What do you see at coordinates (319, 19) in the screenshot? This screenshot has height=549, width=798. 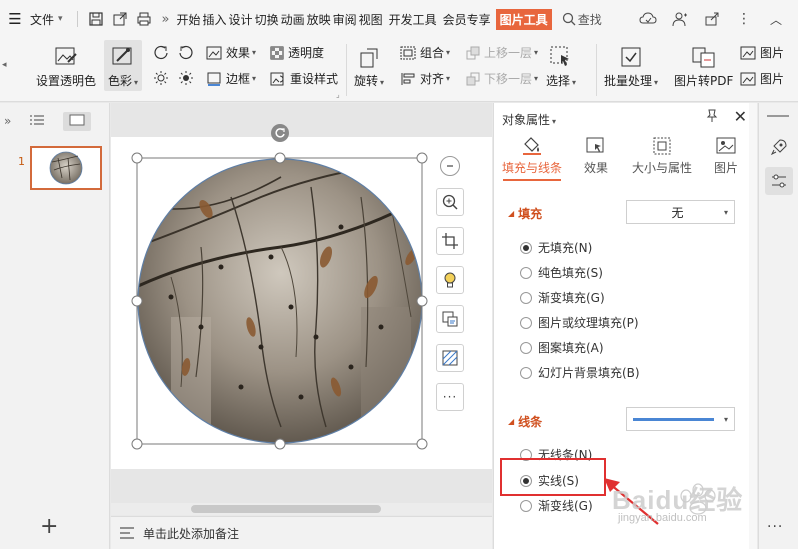 I see `tab-slideshow: 放映` at bounding box center [319, 19].